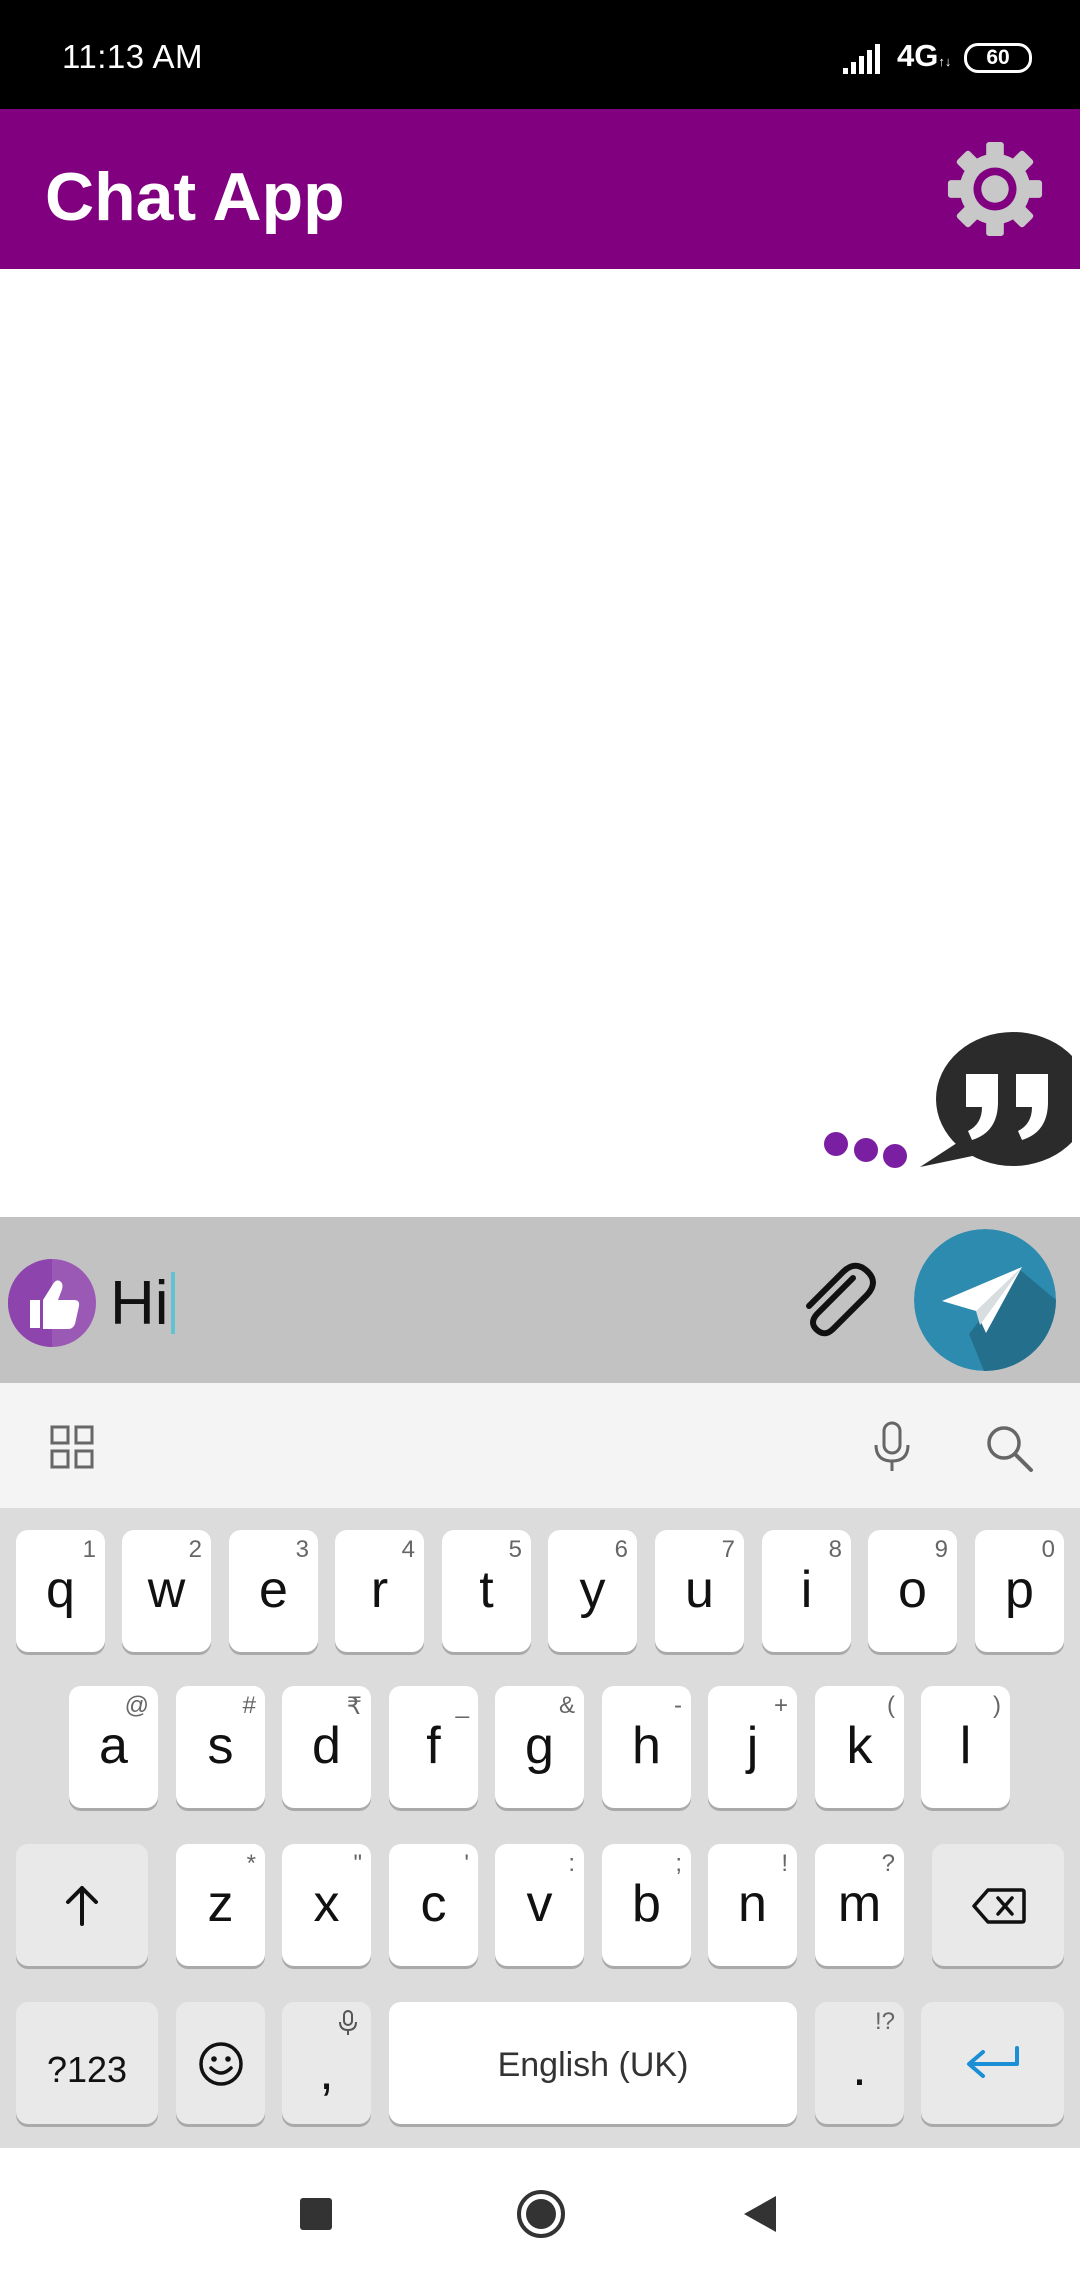 Image resolution: width=1080 pixels, height=2280 pixels. What do you see at coordinates (859, 1747) in the screenshot?
I see `key-k: (k` at bounding box center [859, 1747].